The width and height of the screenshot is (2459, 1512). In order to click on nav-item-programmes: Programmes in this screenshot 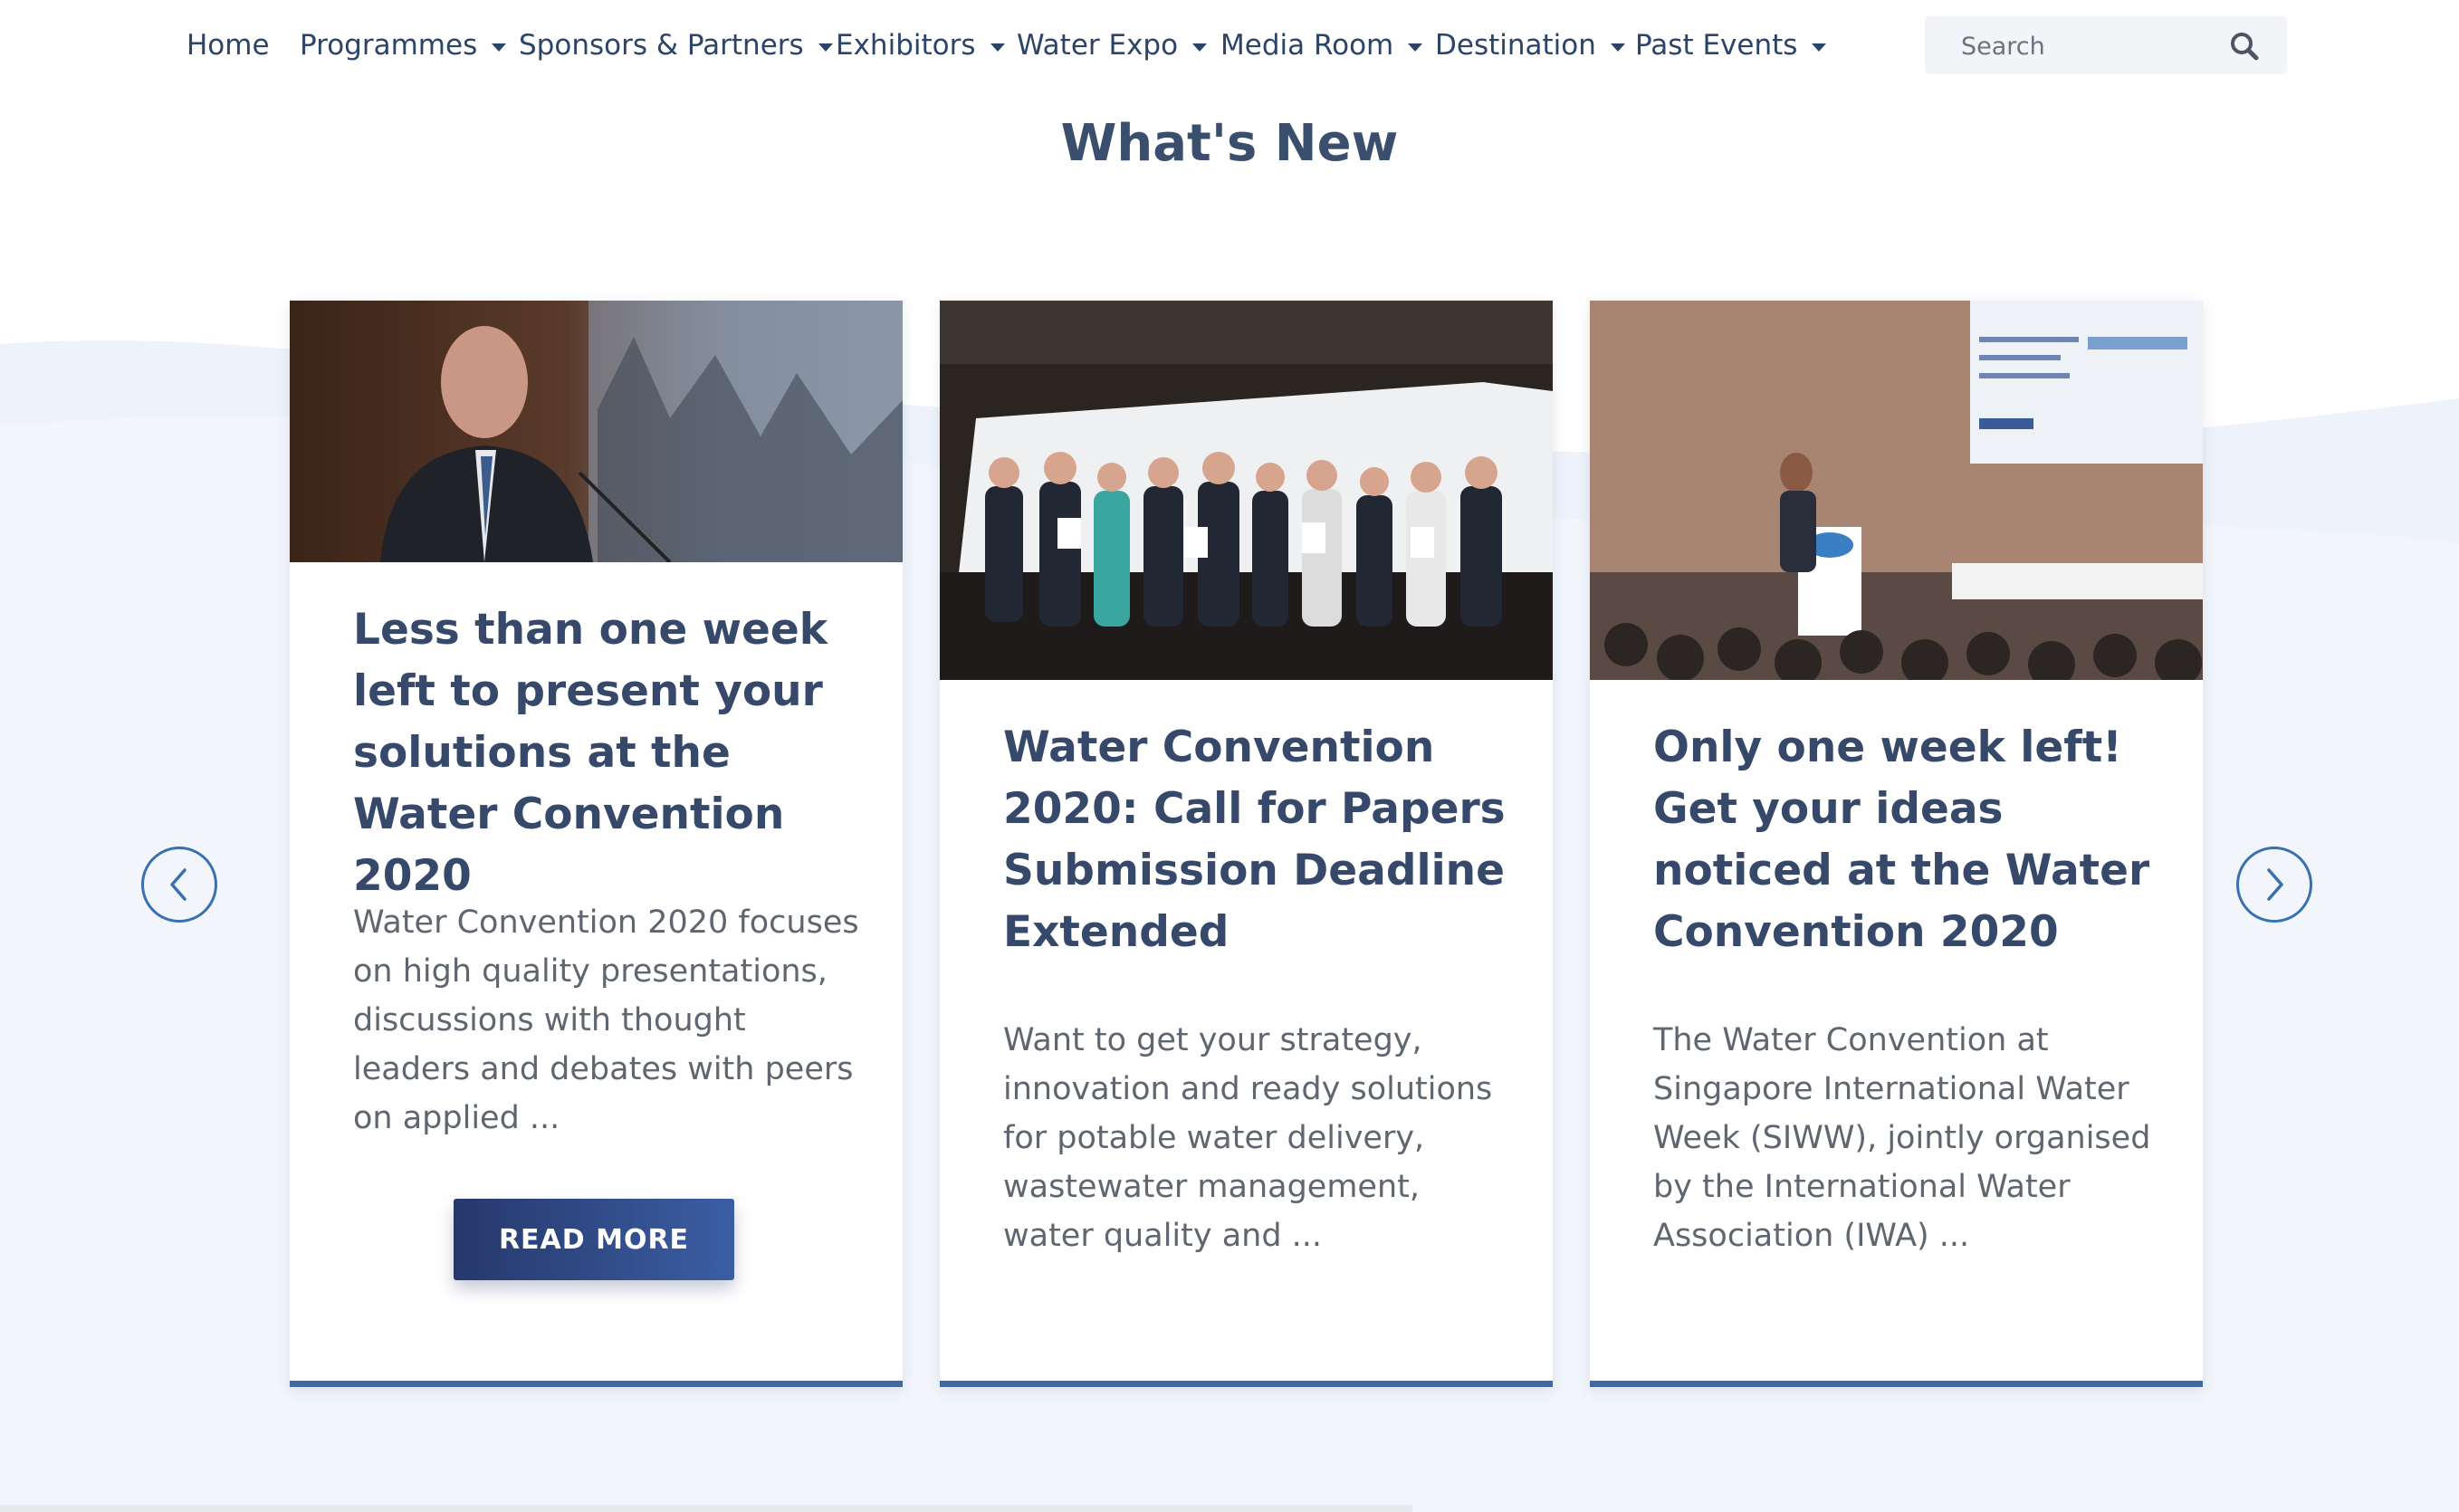, I will do `click(403, 45)`.